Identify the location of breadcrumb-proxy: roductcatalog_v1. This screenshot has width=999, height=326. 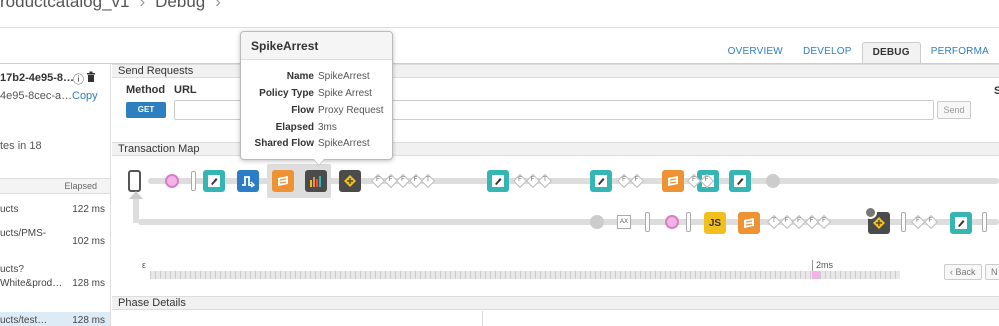
(64, 5).